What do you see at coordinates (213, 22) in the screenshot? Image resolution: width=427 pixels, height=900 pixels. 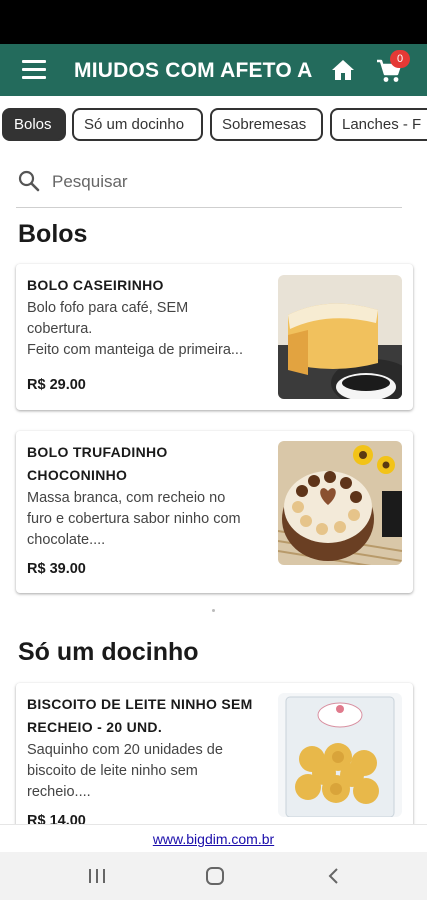 I see `status-bar` at bounding box center [213, 22].